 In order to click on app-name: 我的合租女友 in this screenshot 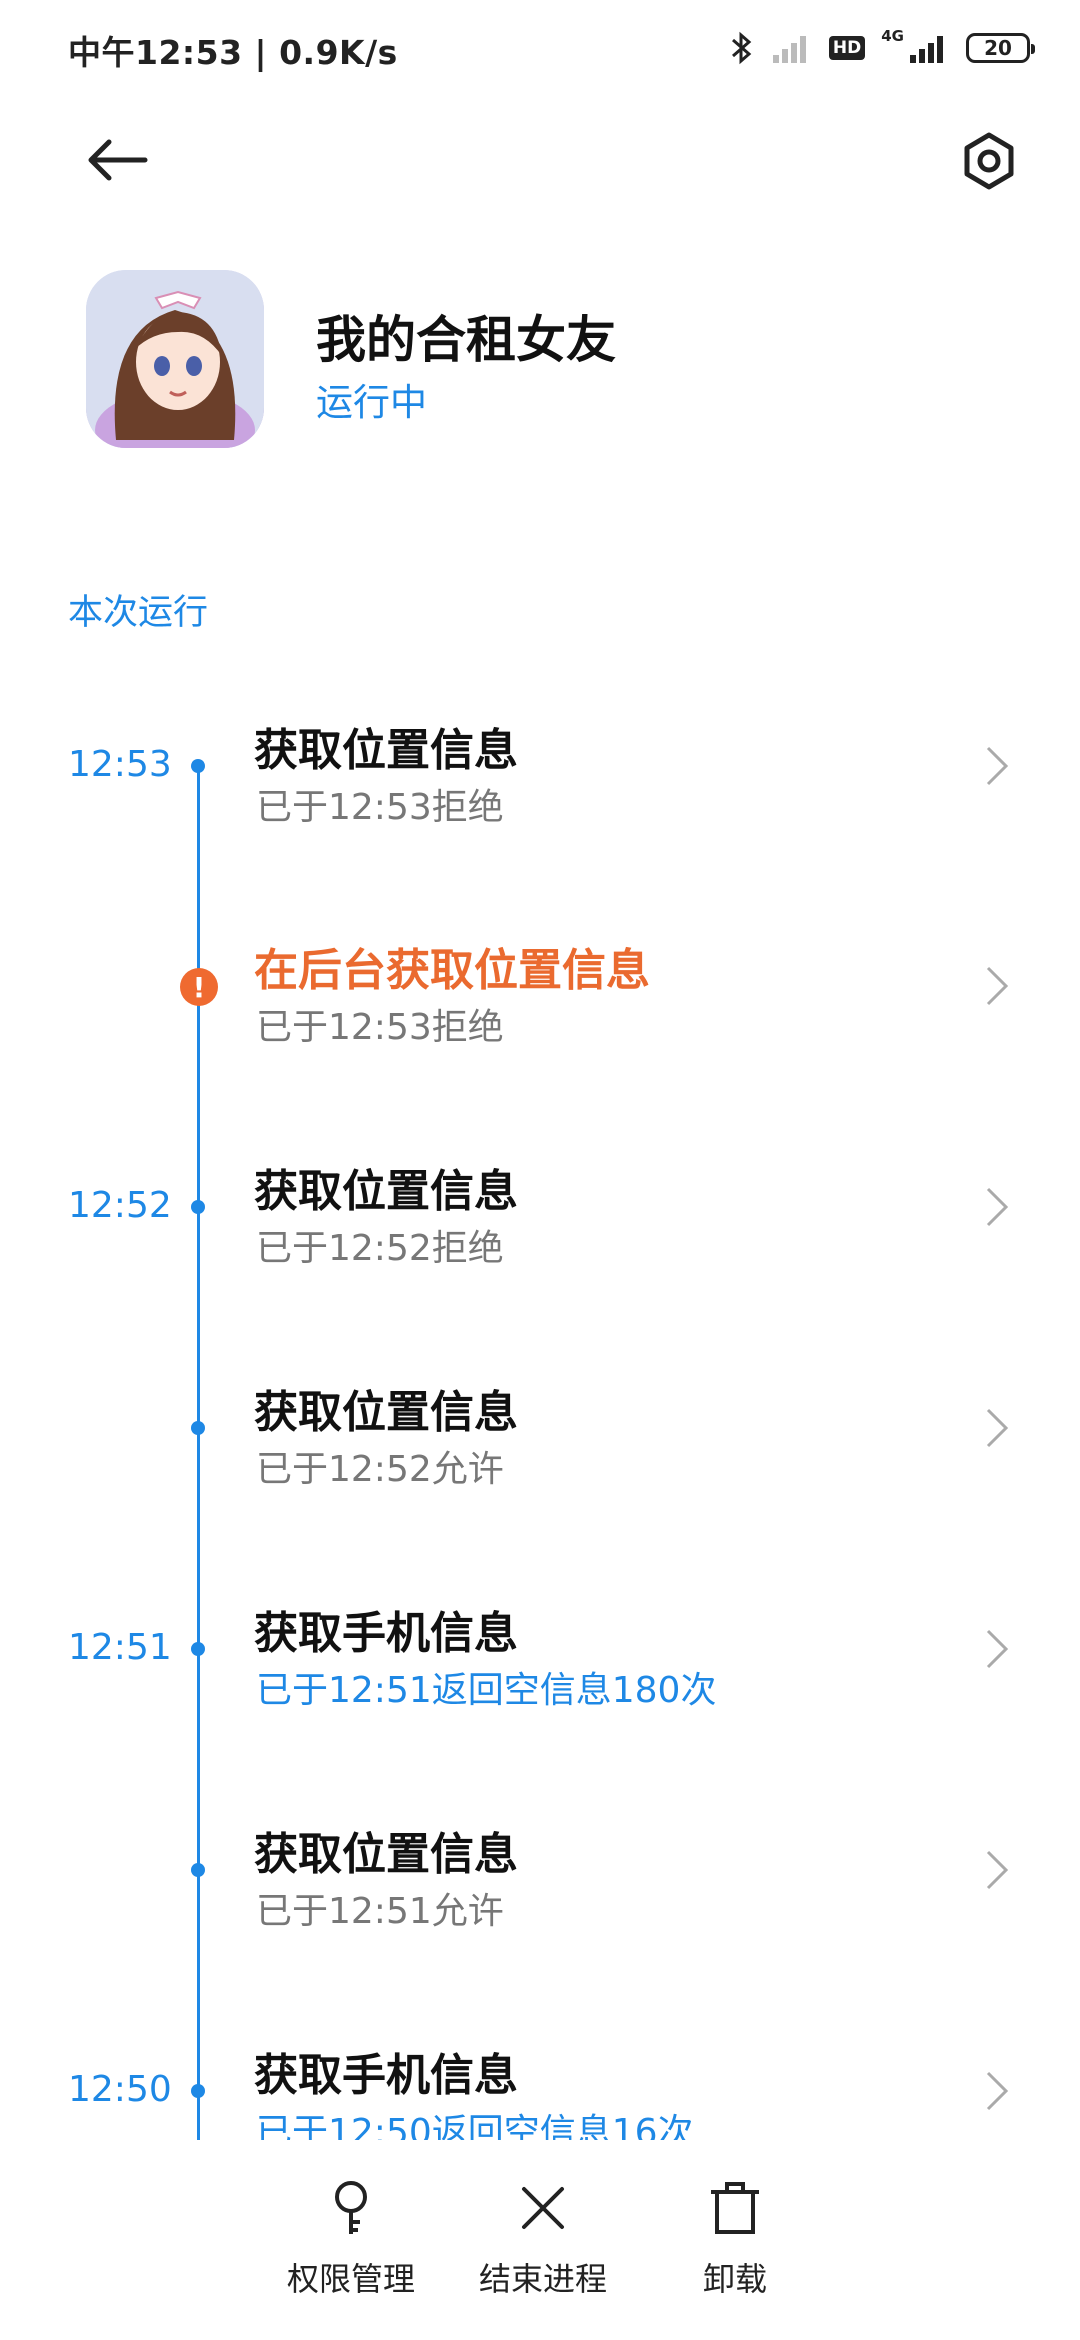, I will do `click(466, 340)`.